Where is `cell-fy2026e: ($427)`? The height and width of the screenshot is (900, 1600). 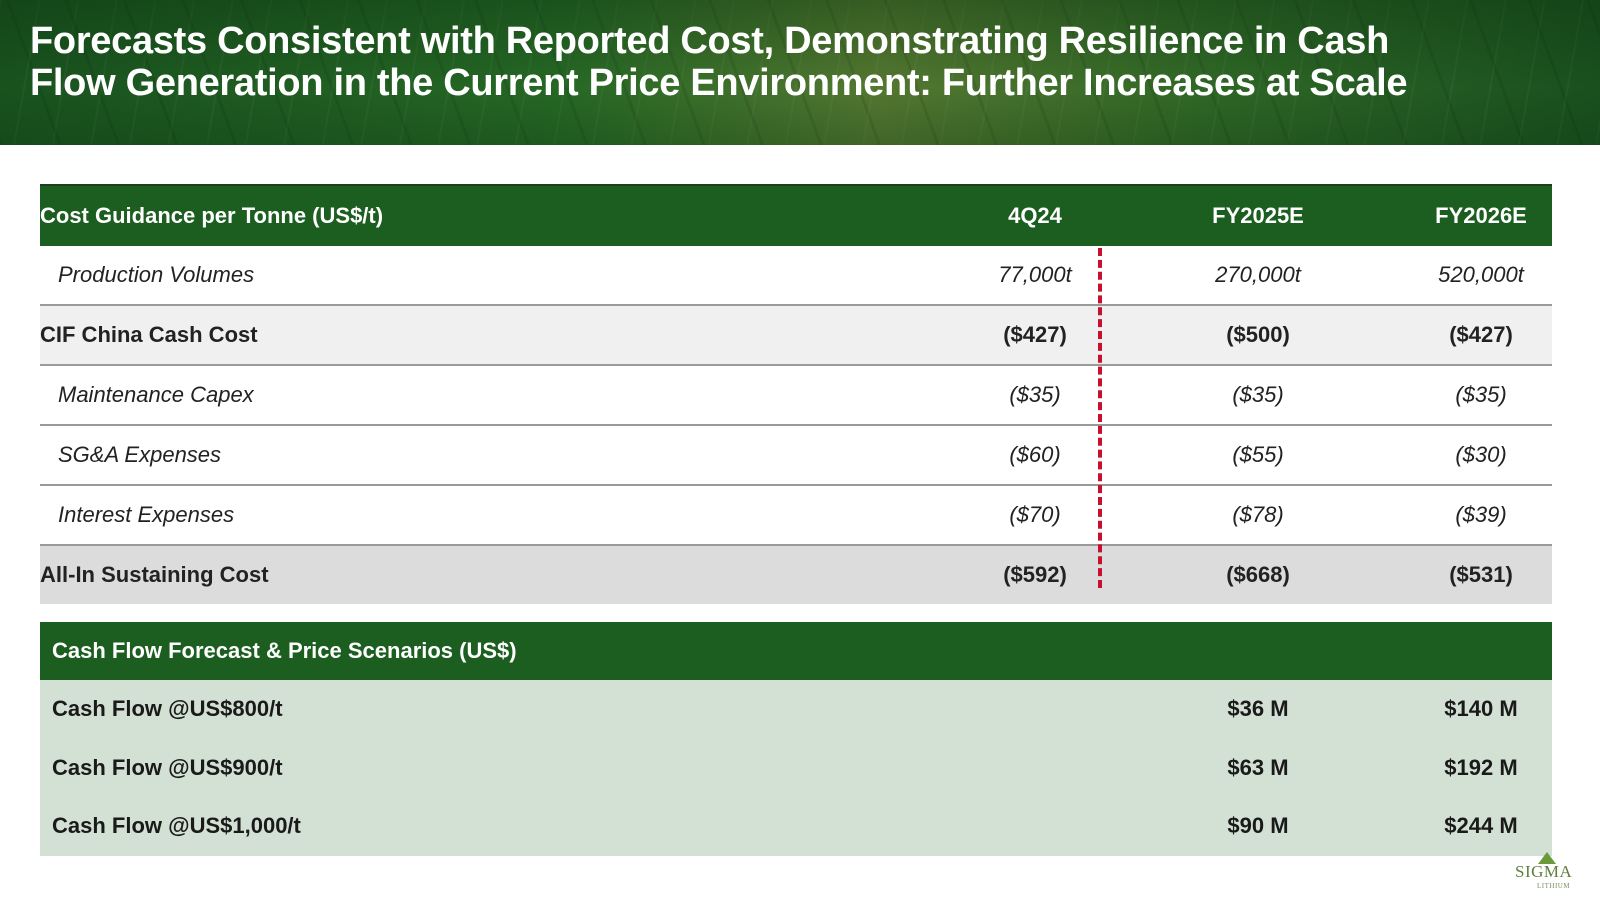 cell-fy2026e: ($427) is located at coordinates (1481, 334).